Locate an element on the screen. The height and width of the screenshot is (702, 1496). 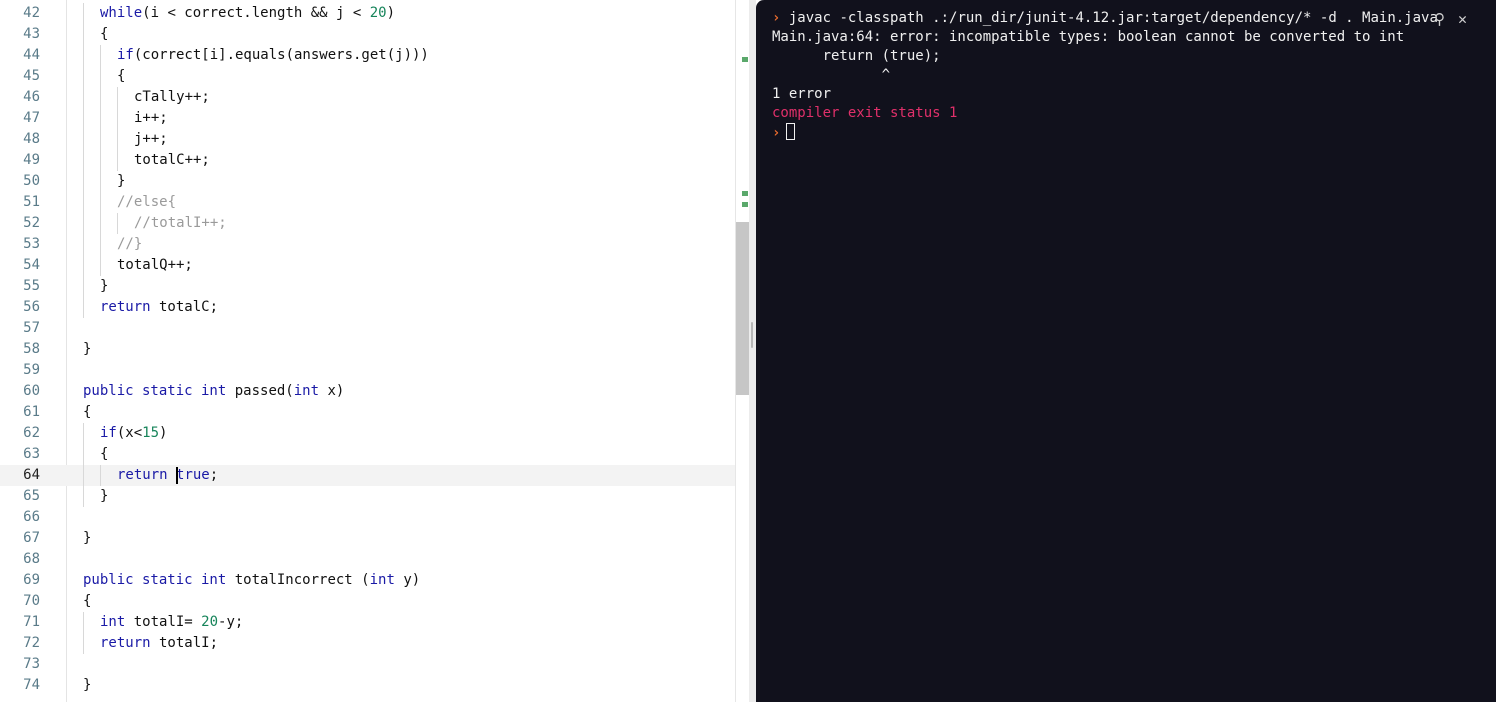
line-number: 50 is located at coordinates (31, 181).